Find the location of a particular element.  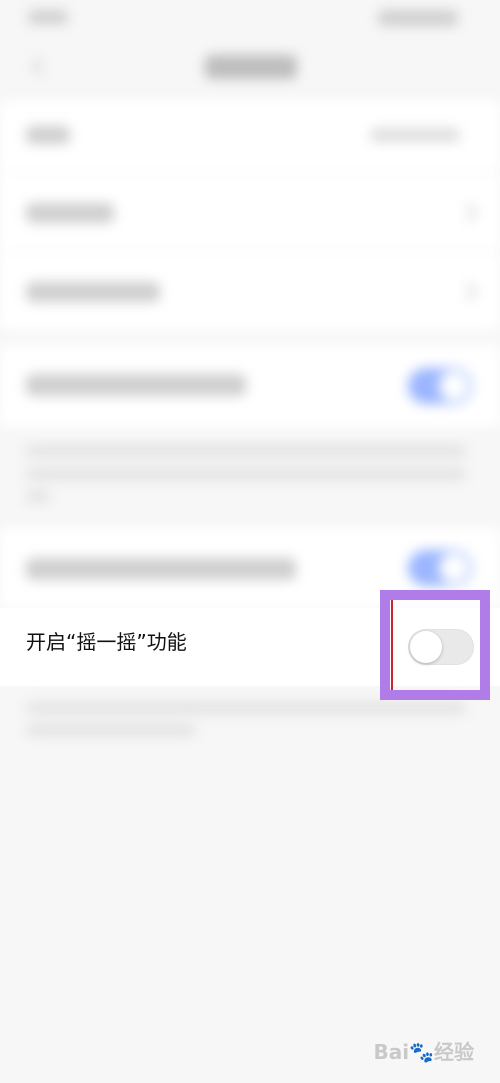

status-bar-icons is located at coordinates (418, 18).